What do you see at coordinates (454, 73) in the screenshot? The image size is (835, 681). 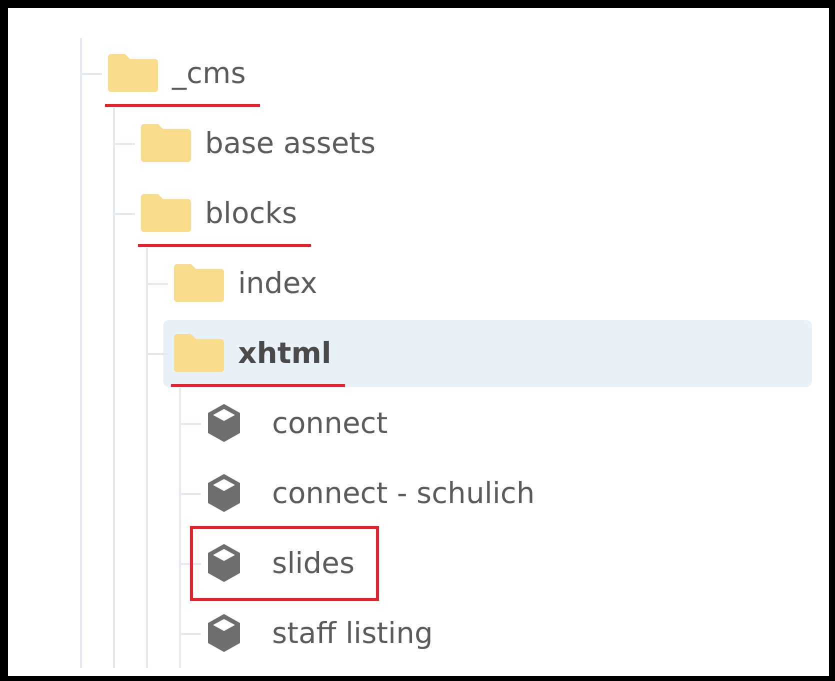 I see `tree-row: _cms` at bounding box center [454, 73].